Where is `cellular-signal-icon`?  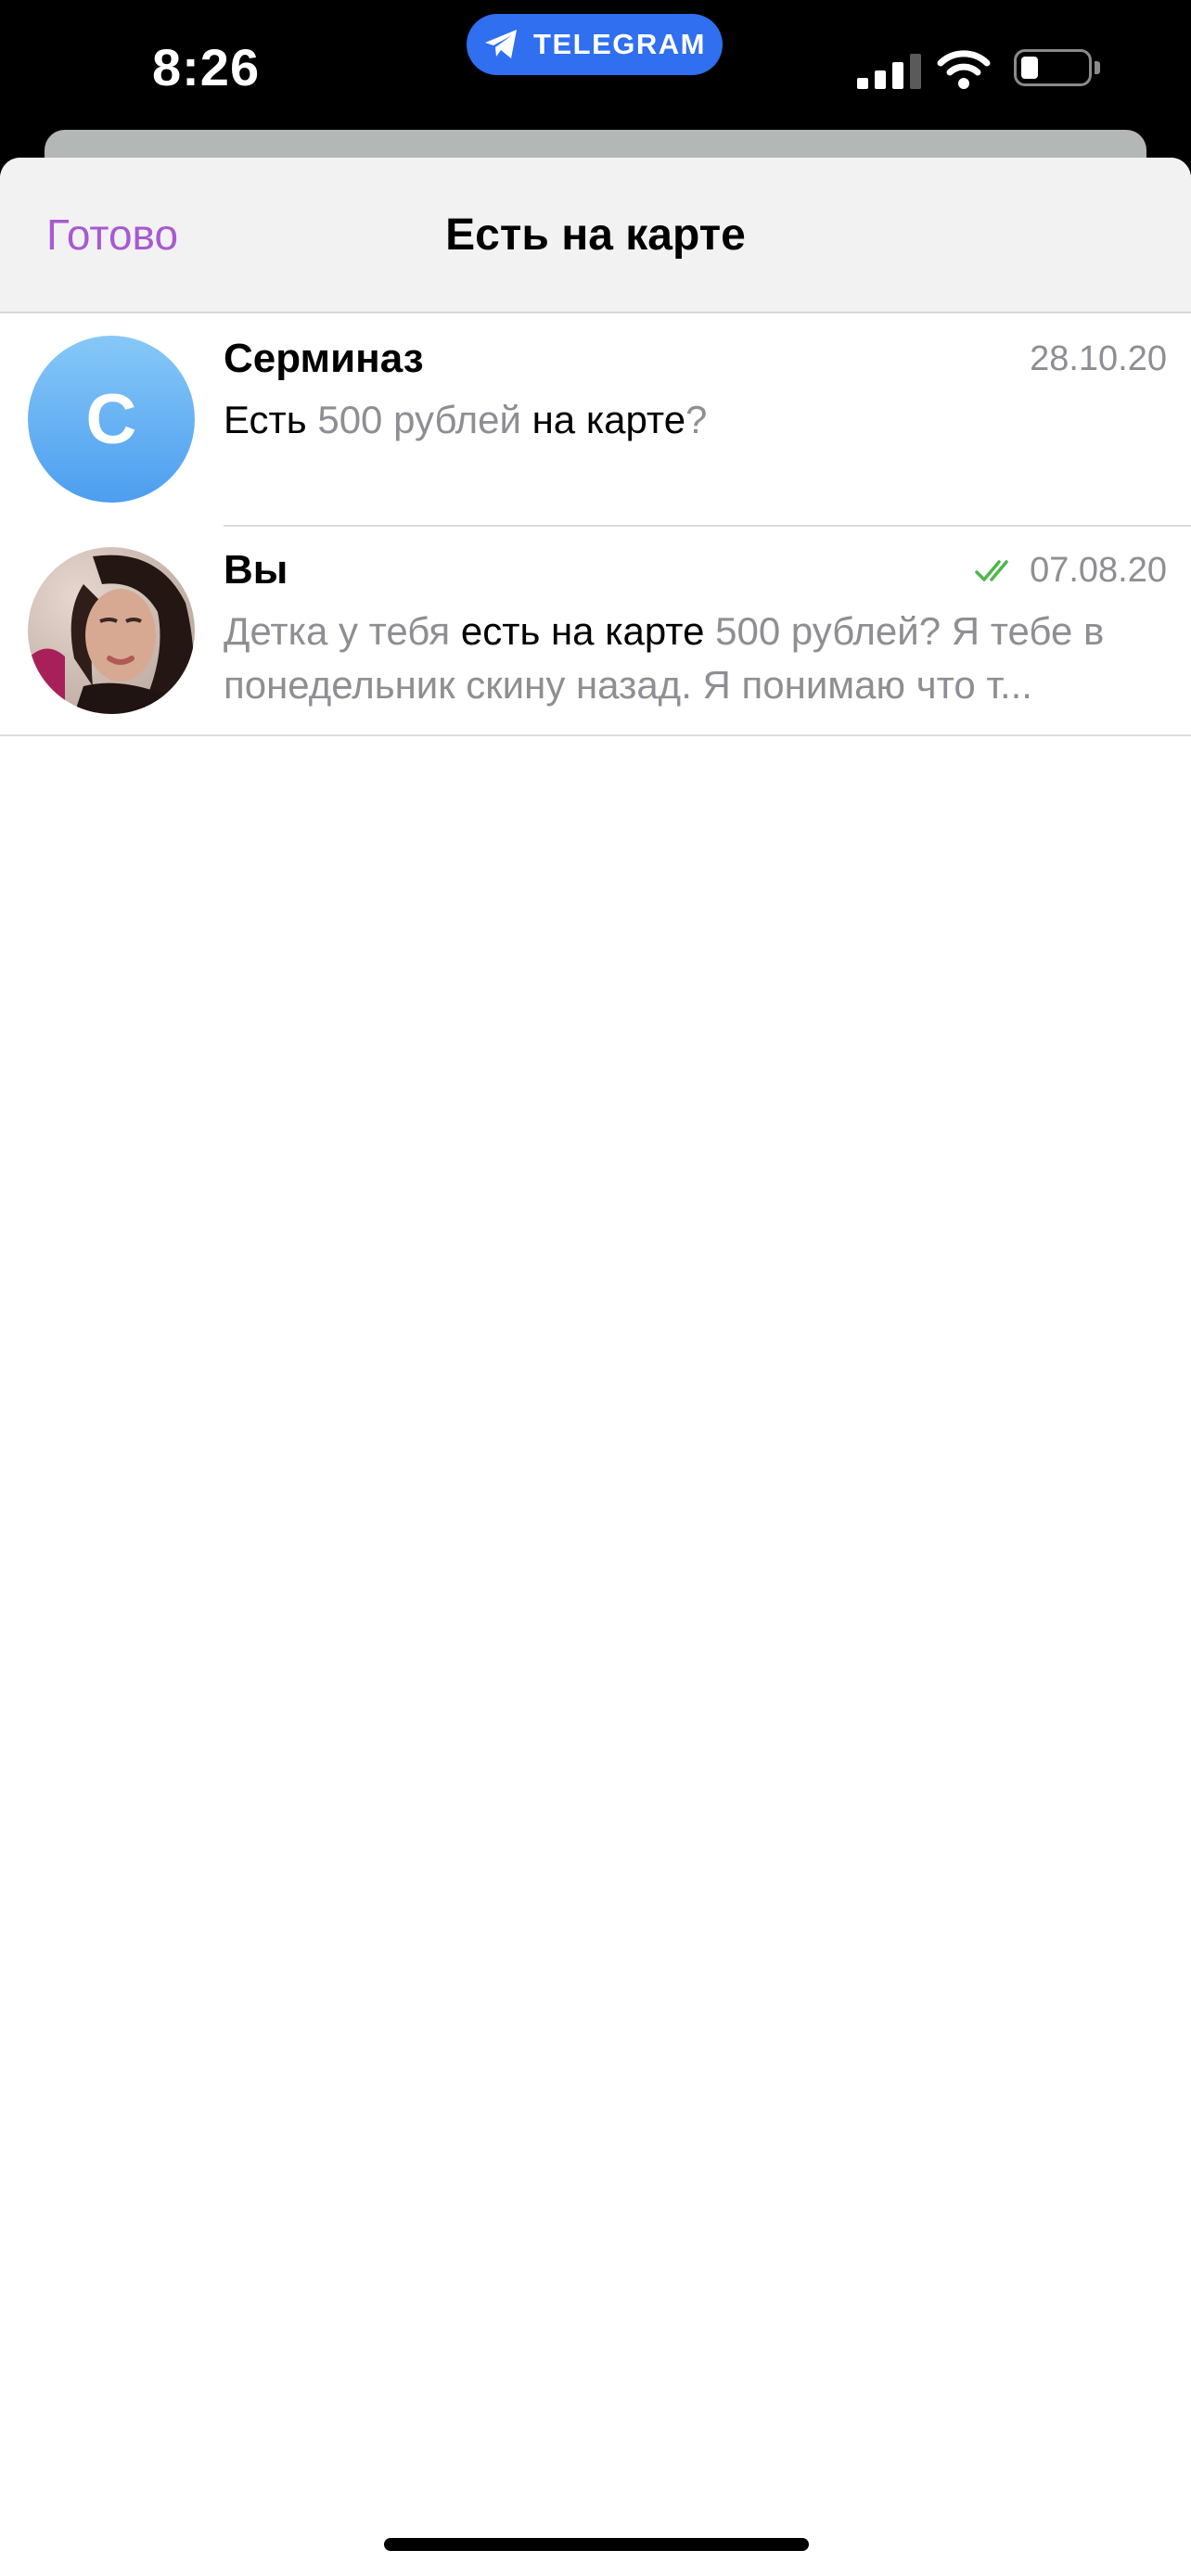 cellular-signal-icon is located at coordinates (889, 71).